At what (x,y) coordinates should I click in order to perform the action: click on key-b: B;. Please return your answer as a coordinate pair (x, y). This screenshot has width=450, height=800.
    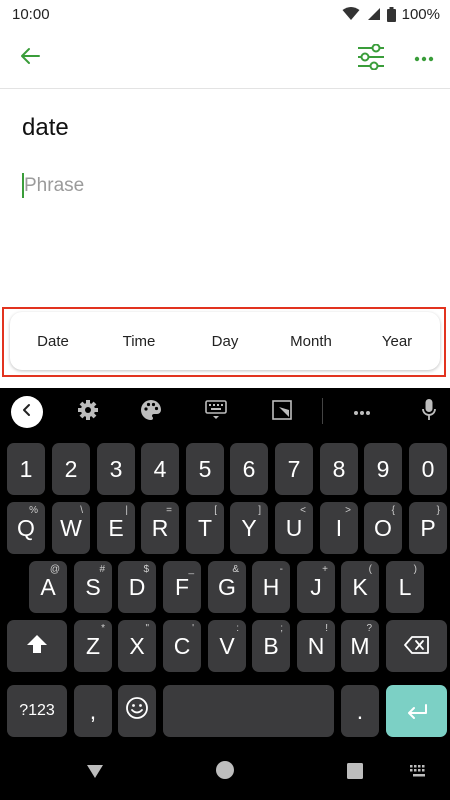
    Looking at the image, I should click on (271, 646).